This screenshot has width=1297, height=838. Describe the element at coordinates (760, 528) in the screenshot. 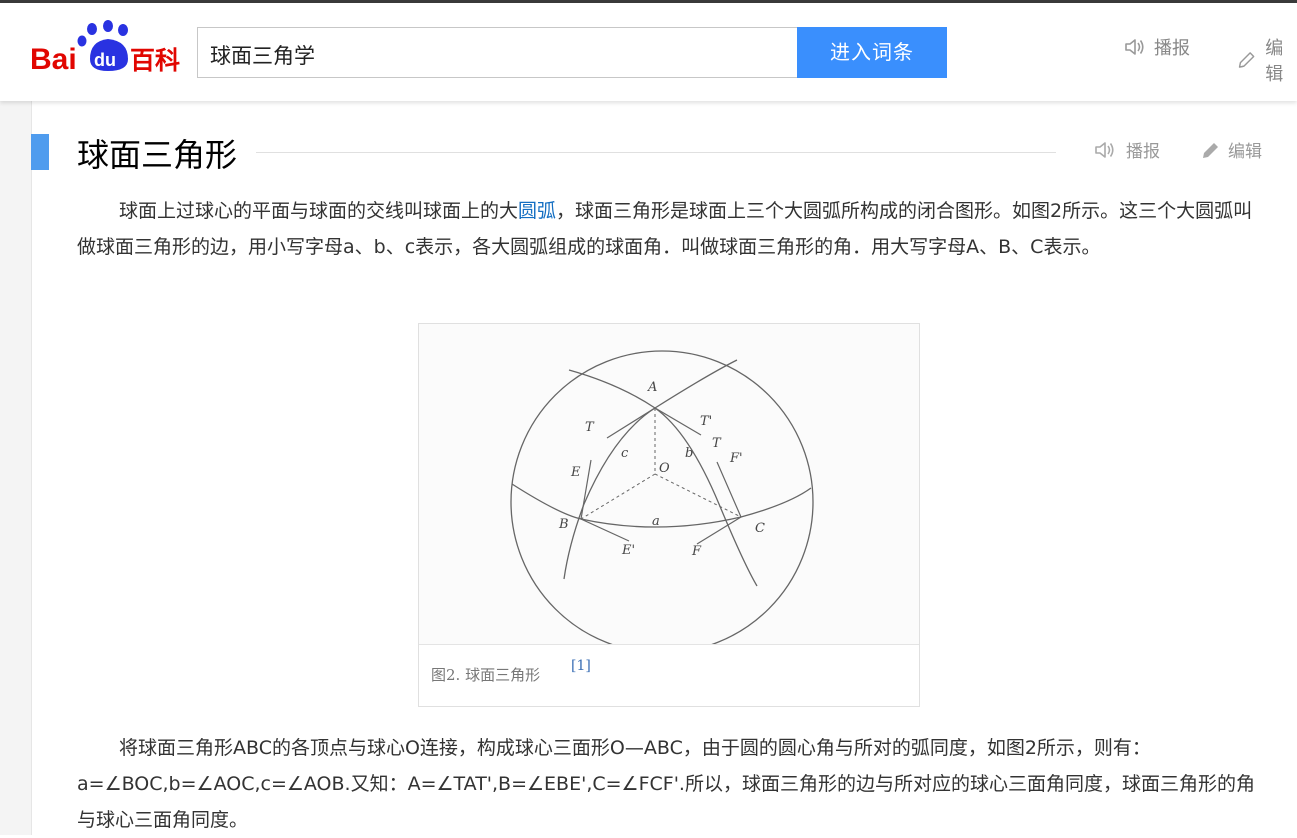

I see `svg-text: C` at that location.